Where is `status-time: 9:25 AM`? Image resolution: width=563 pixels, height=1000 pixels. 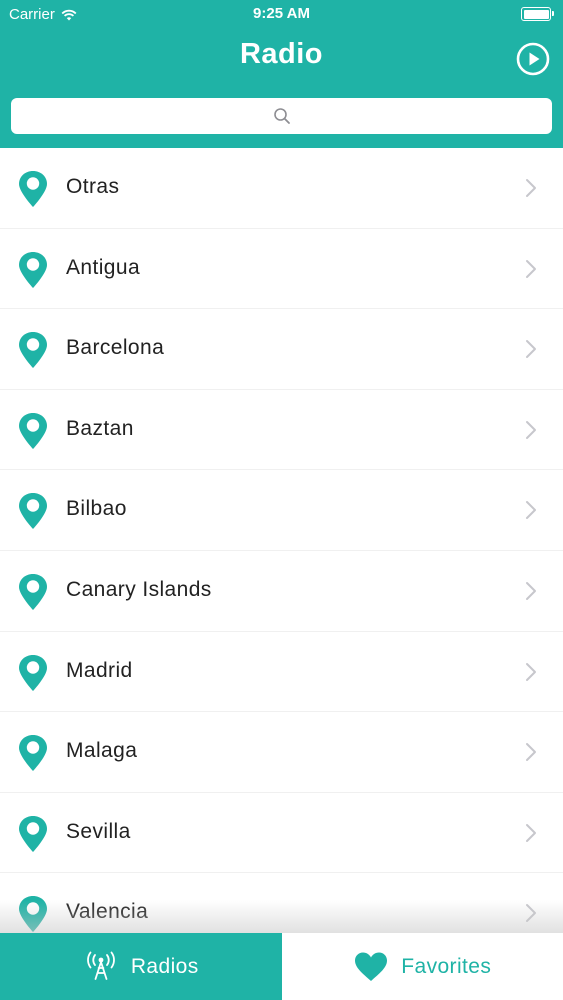
status-time: 9:25 AM is located at coordinates (281, 13).